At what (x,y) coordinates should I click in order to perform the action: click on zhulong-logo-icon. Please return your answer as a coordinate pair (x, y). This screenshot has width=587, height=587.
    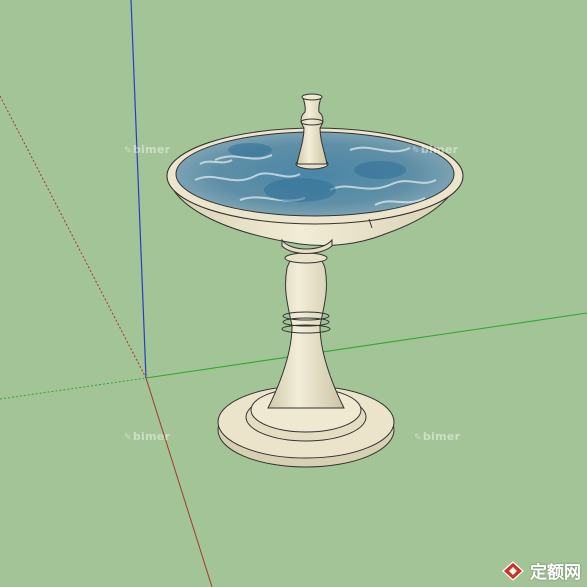
    Looking at the image, I should click on (513, 570).